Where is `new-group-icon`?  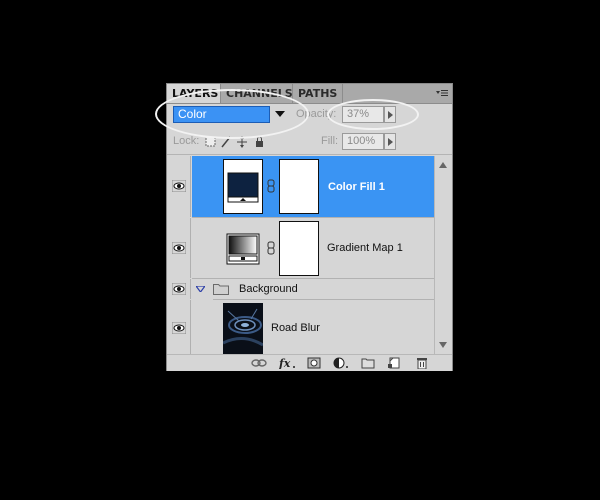 new-group-icon is located at coordinates (368, 363).